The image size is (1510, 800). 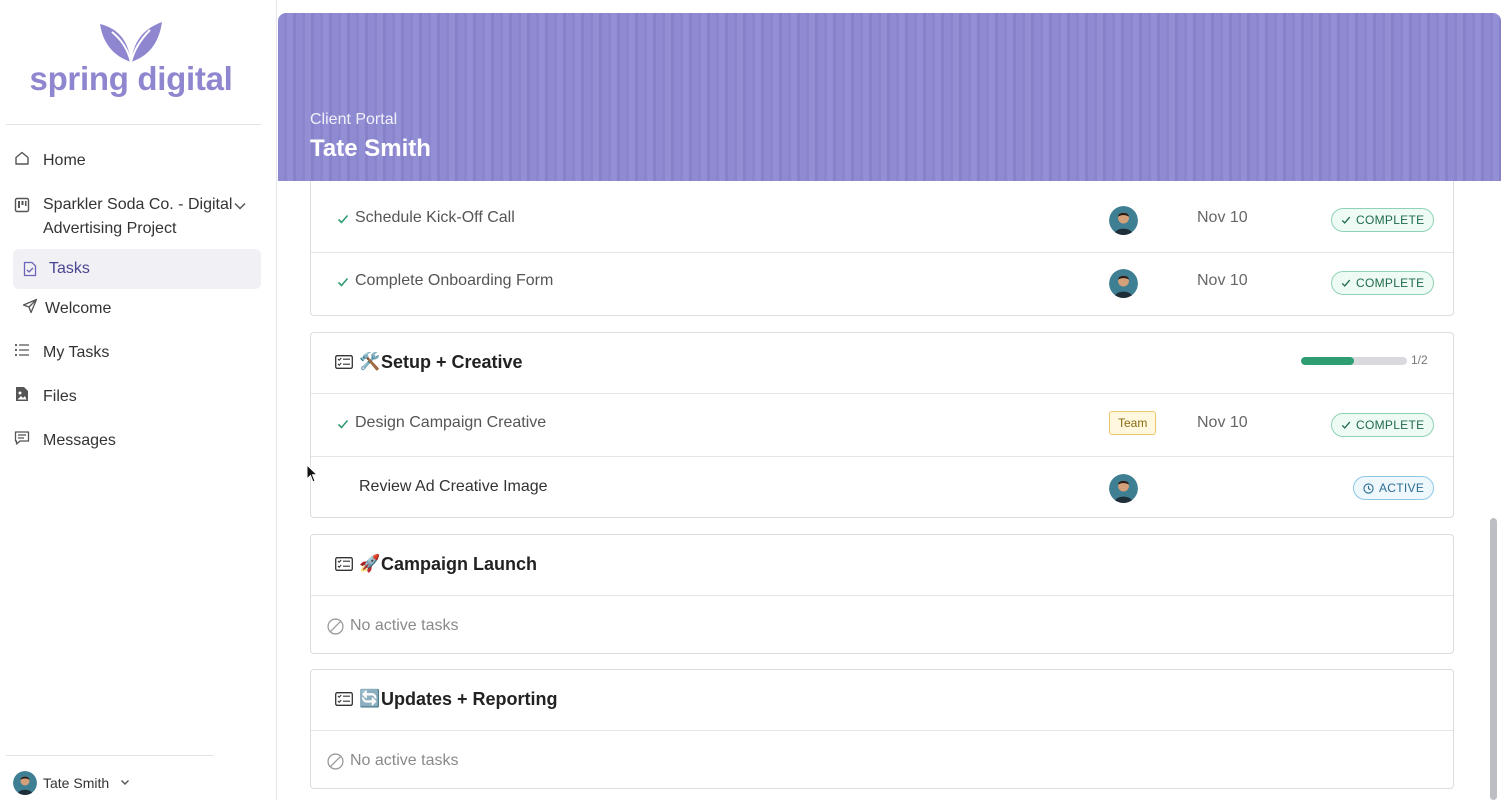 What do you see at coordinates (22, 158) in the screenshot?
I see `home-icon` at bounding box center [22, 158].